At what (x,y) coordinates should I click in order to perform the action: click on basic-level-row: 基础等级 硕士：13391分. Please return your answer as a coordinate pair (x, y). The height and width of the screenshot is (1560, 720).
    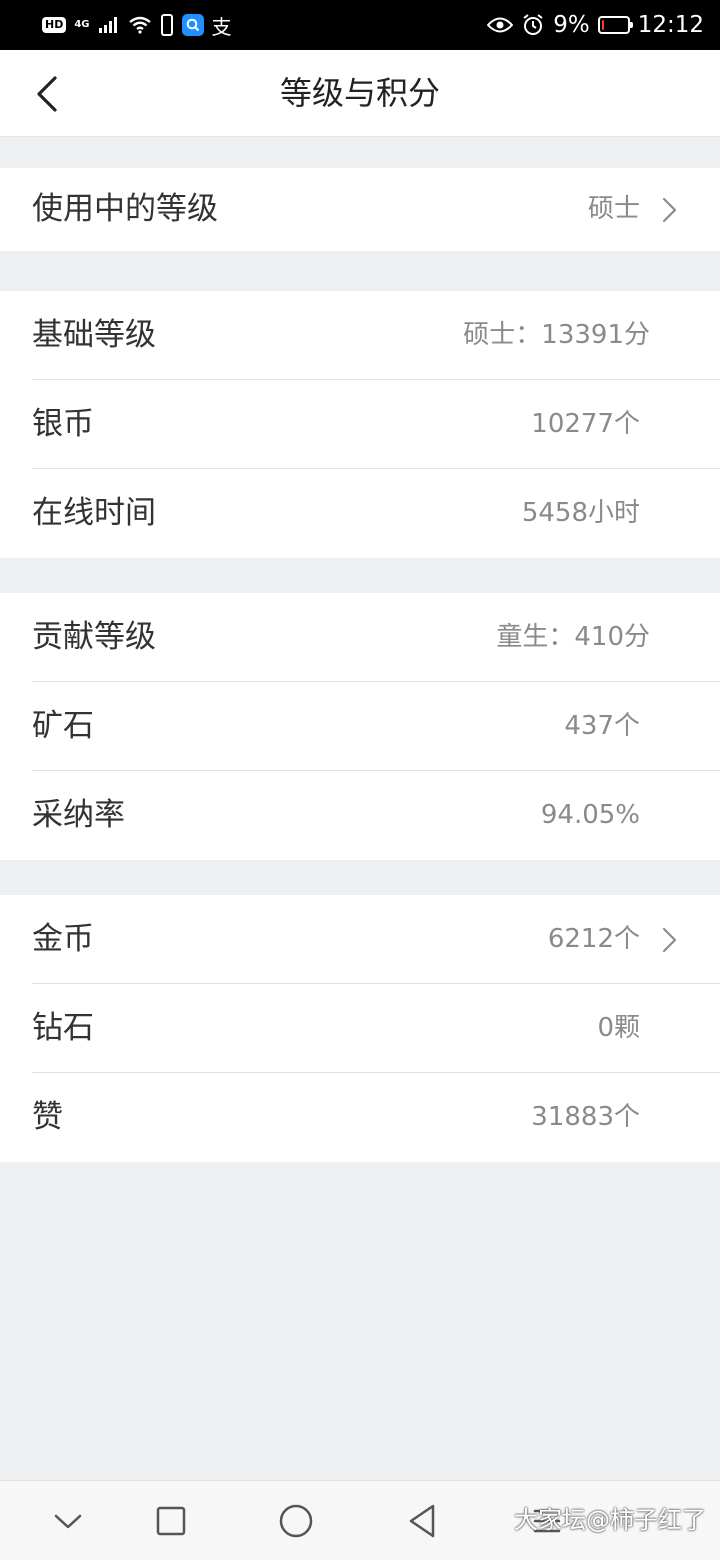
    Looking at the image, I should click on (360, 335).